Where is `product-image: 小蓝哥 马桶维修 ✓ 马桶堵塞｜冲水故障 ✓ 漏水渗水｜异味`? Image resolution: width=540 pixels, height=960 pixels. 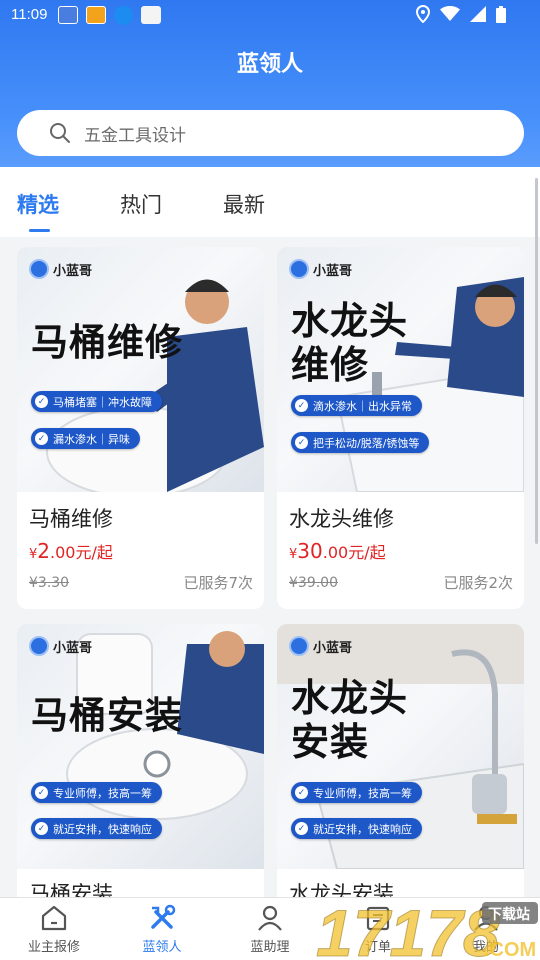 product-image: 小蓝哥 马桶维修 ✓ 马桶堵塞｜冲水故障 ✓ 漏水渗水｜异味 is located at coordinates (140, 369).